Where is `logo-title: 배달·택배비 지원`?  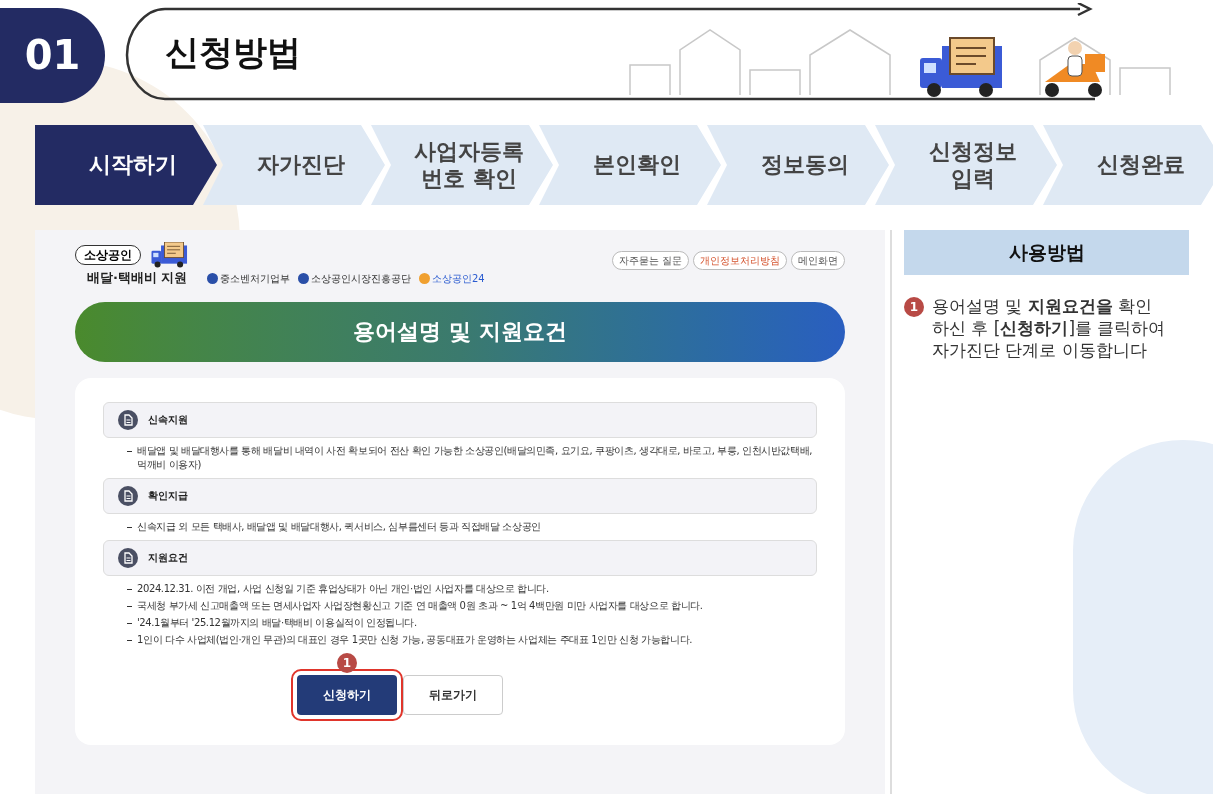 logo-title: 배달·택배비 지원 is located at coordinates (137, 278).